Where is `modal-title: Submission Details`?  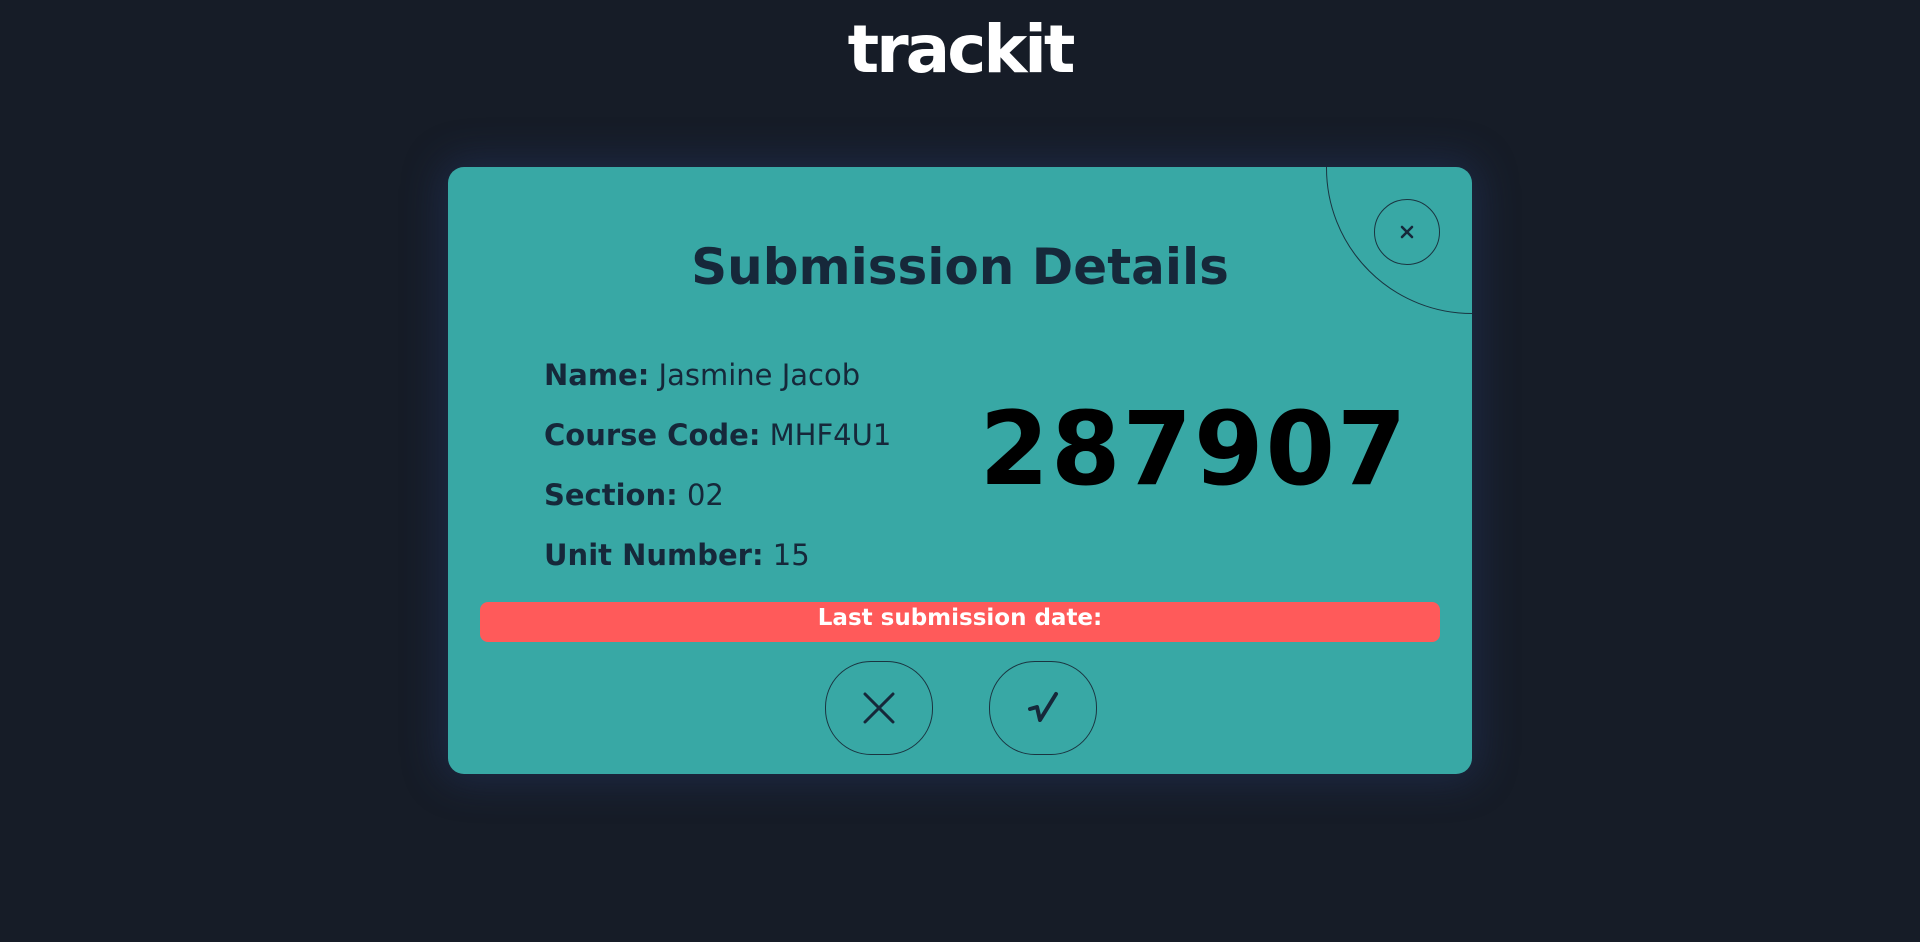 modal-title: Submission Details is located at coordinates (960, 267).